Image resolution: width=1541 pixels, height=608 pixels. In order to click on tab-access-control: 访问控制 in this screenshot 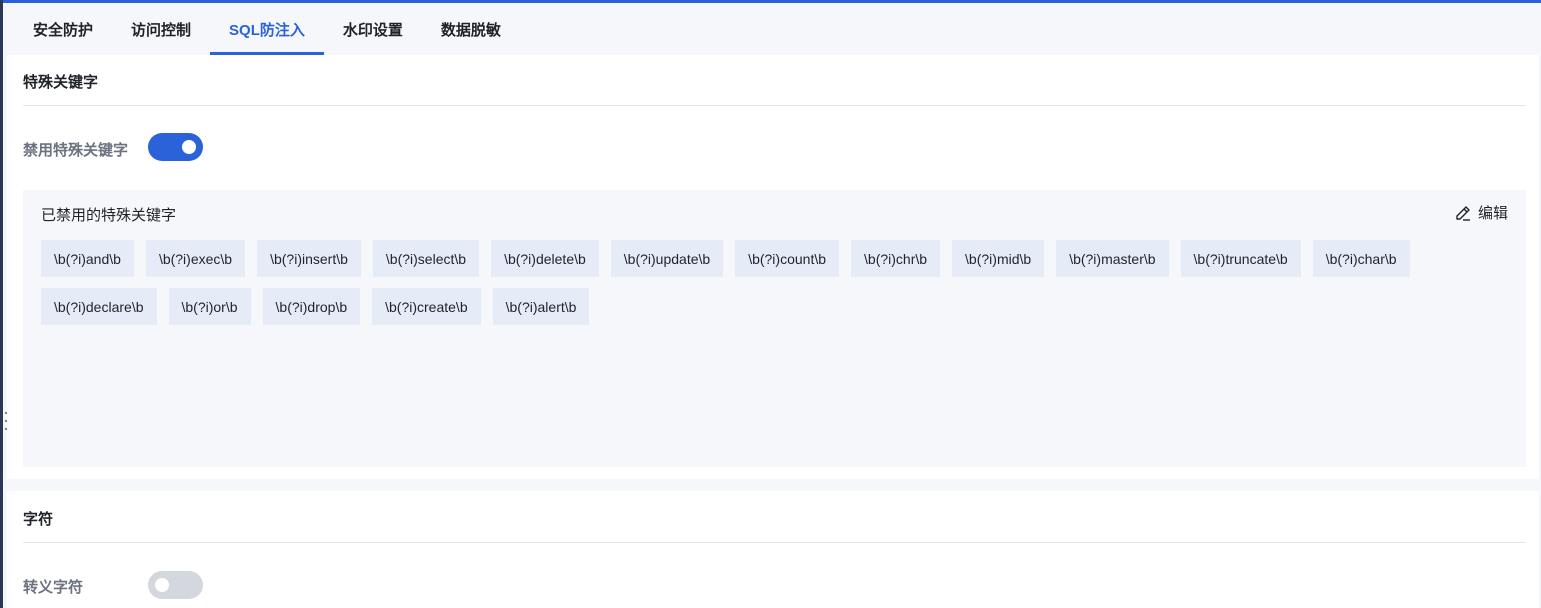, I will do `click(161, 29)`.